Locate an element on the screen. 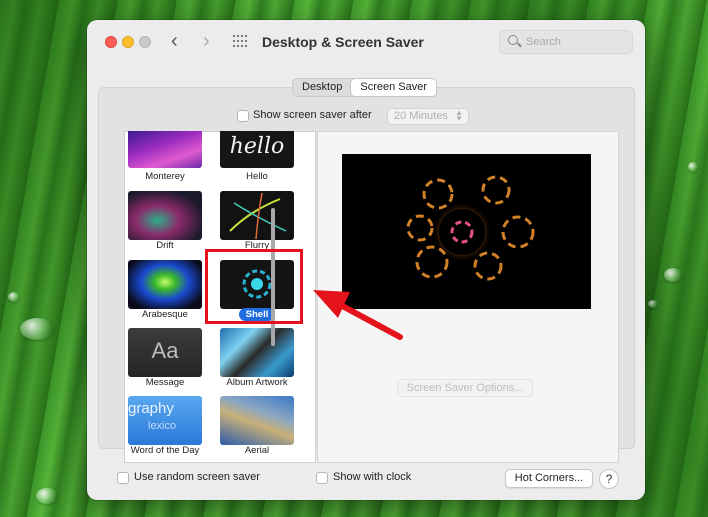  saver-label-word-of-the-day: Word of the Day is located at coordinates (165, 450).